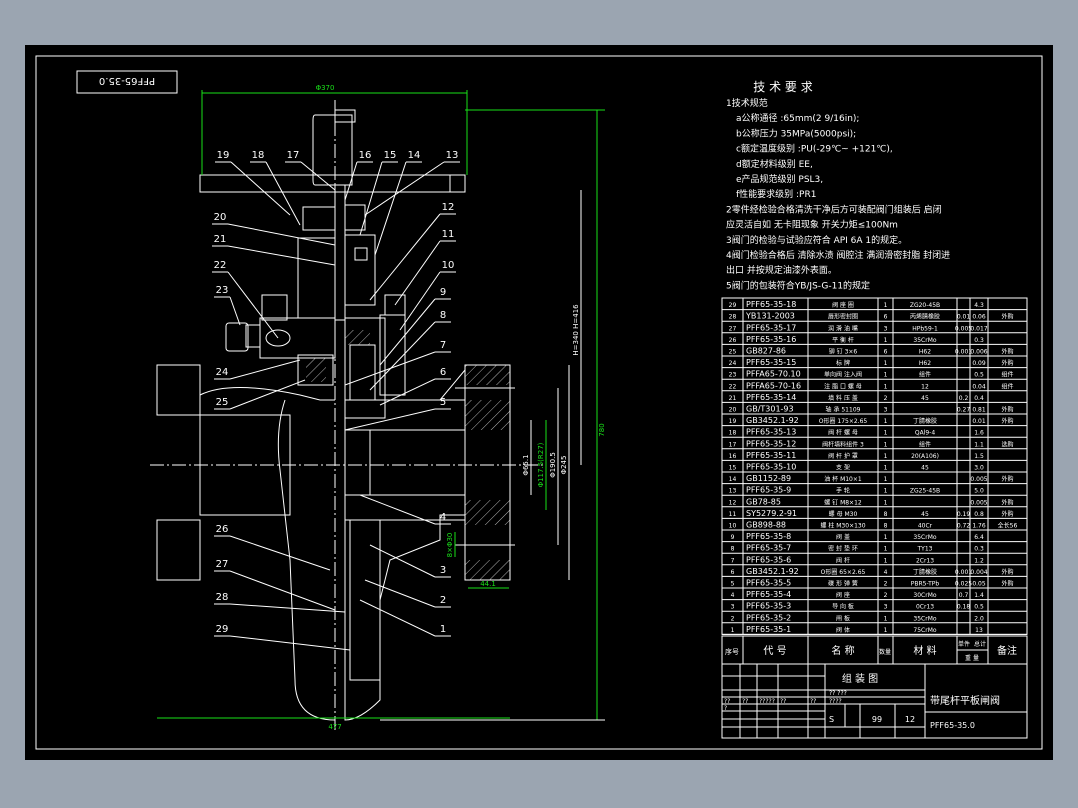 This screenshot has height=808, width=1078. Describe the element at coordinates (222, 629) in the screenshot. I see `part-balloon: 29` at that location.